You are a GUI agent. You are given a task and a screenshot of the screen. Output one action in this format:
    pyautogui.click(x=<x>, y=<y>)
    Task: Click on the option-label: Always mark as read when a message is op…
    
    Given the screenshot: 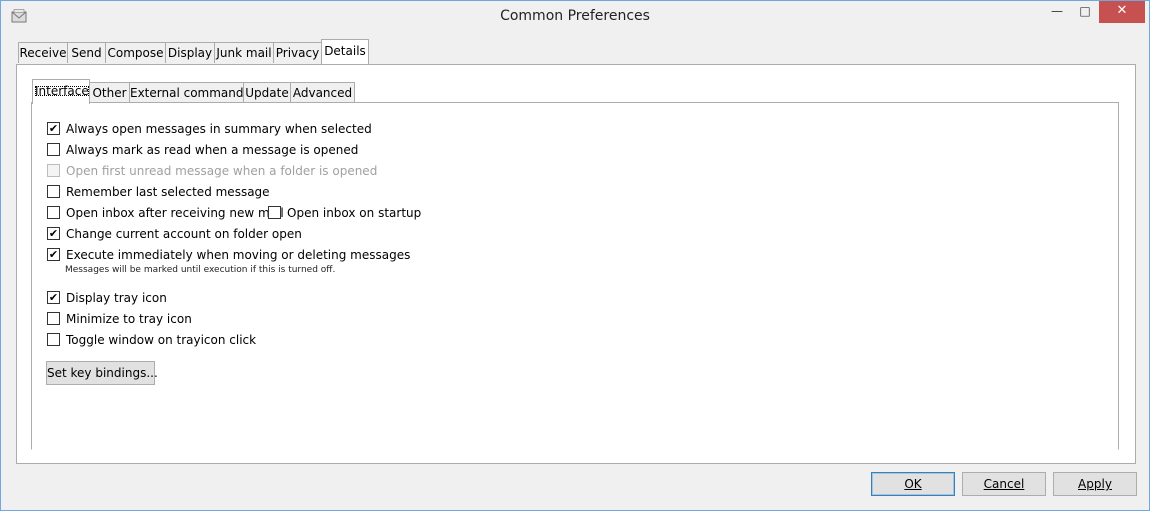 What is the action you would take?
    pyautogui.click(x=212, y=150)
    